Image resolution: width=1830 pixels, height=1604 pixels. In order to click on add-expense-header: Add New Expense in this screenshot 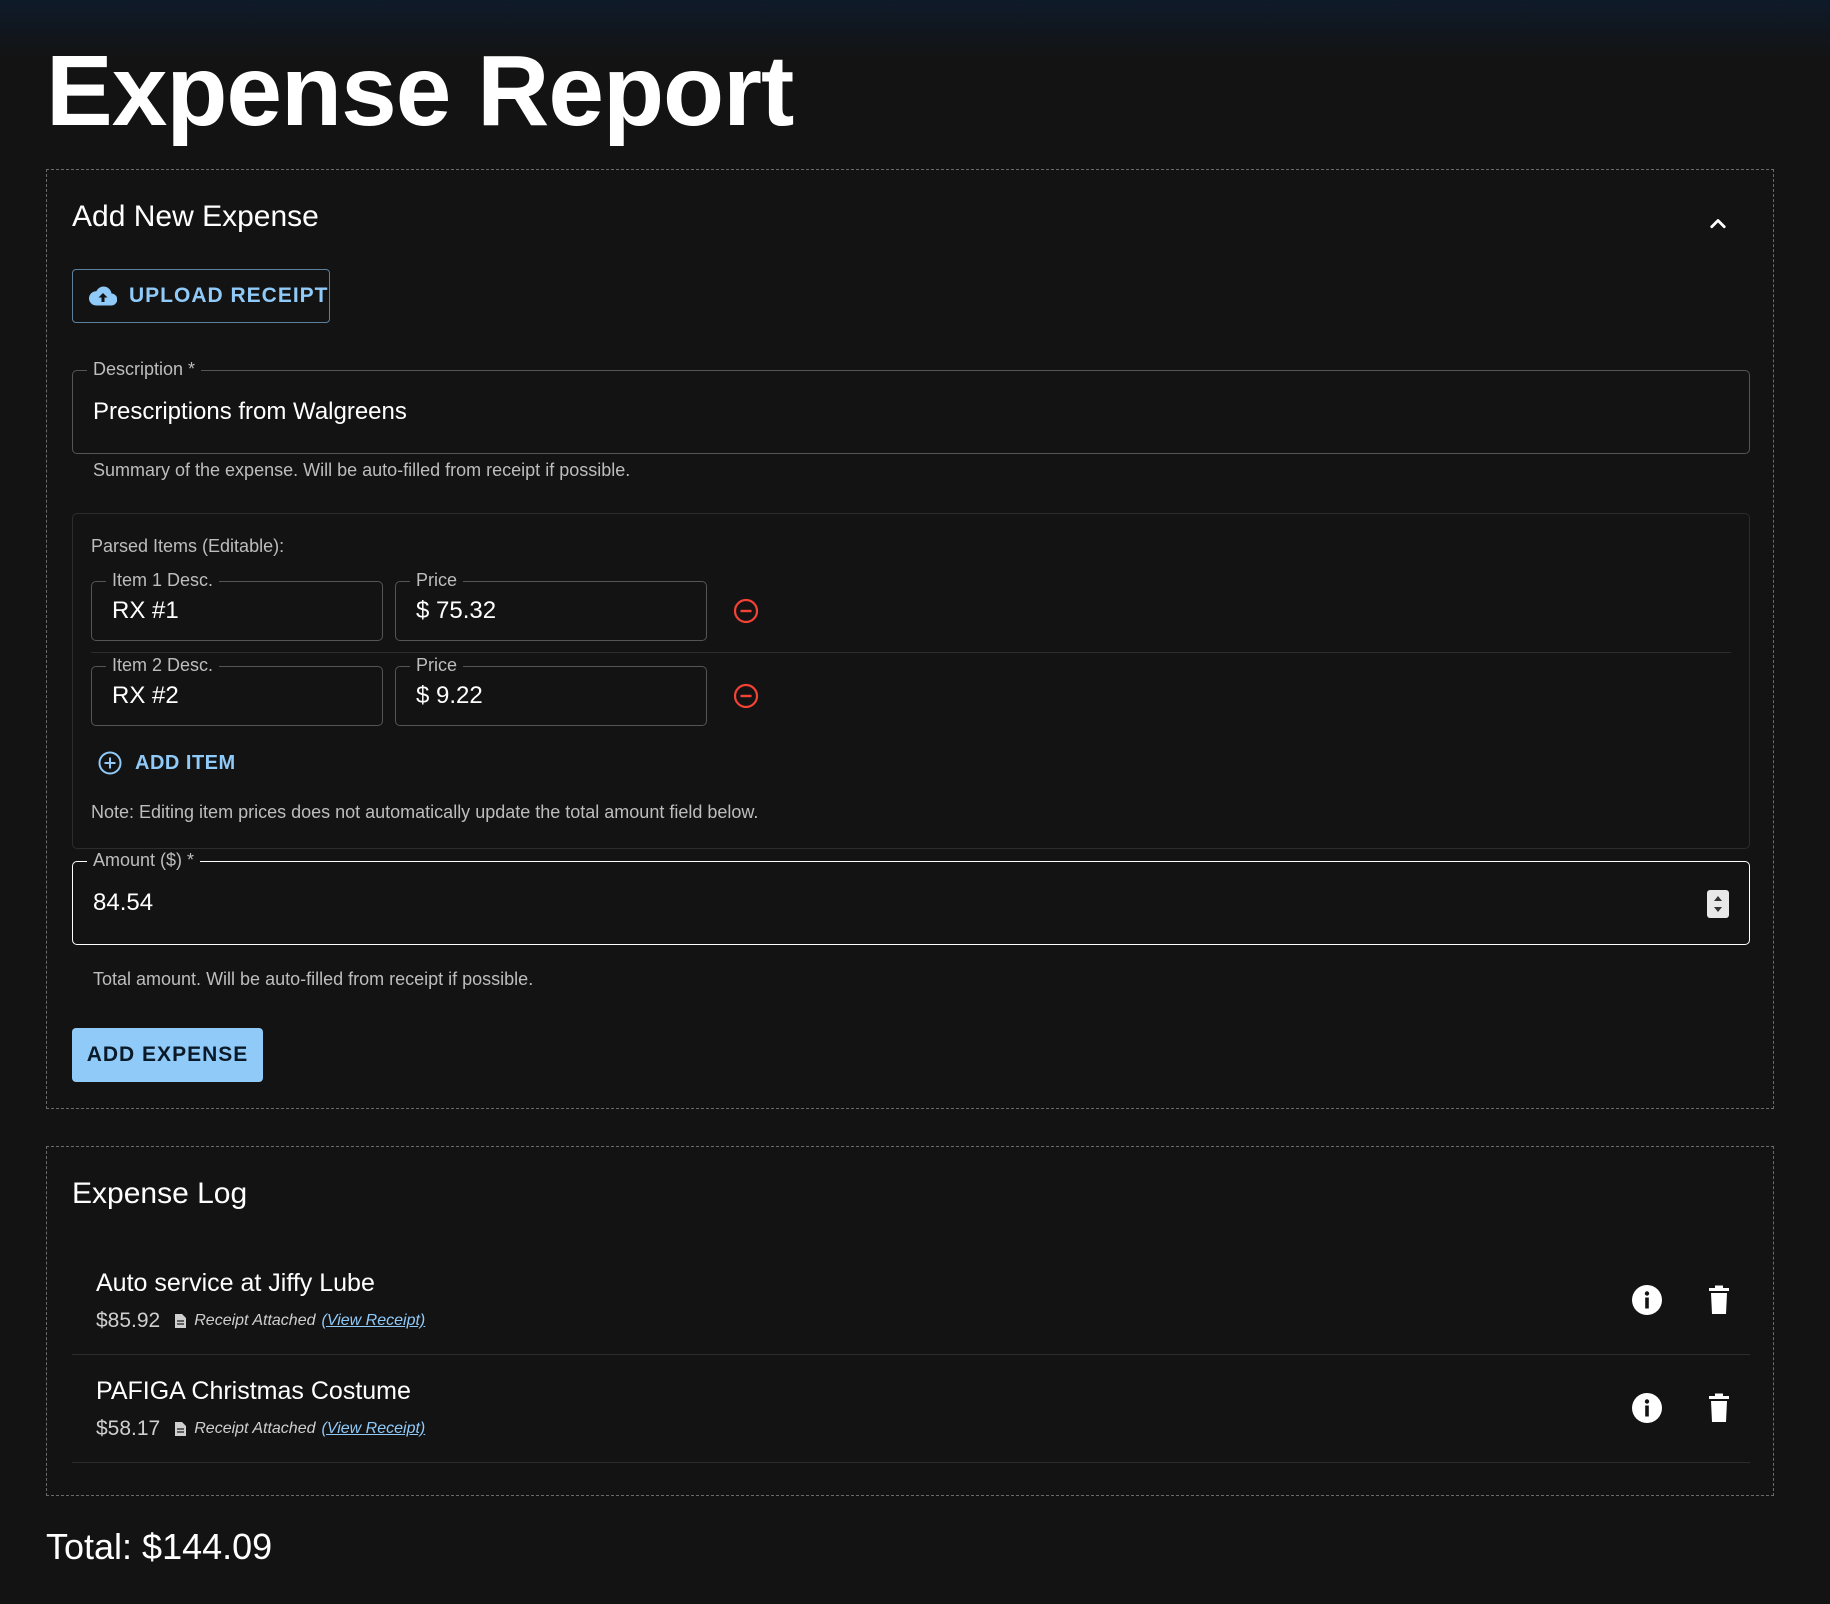, I will do `click(195, 216)`.